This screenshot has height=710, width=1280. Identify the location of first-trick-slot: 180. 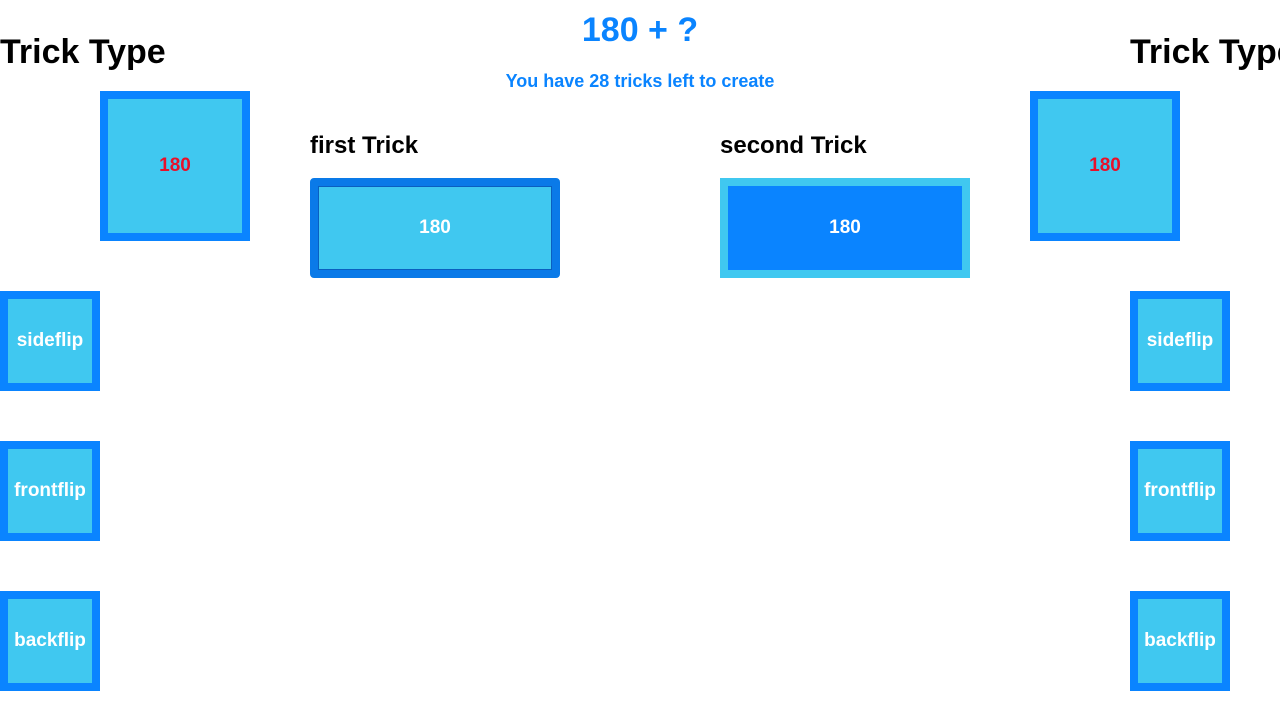
(435, 228).